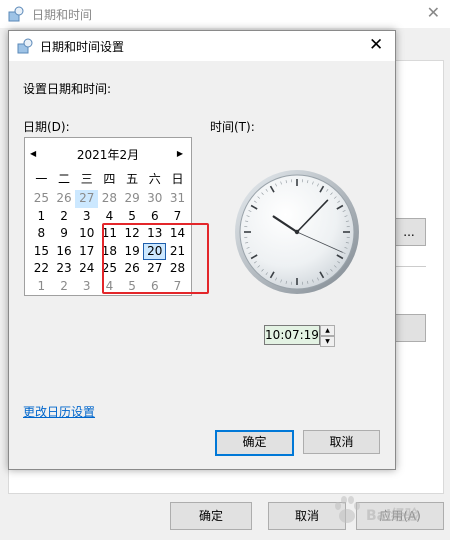 The height and width of the screenshot is (540, 450). I want to click on set-date-time-label: 设置日期和时间:, so click(67, 89).